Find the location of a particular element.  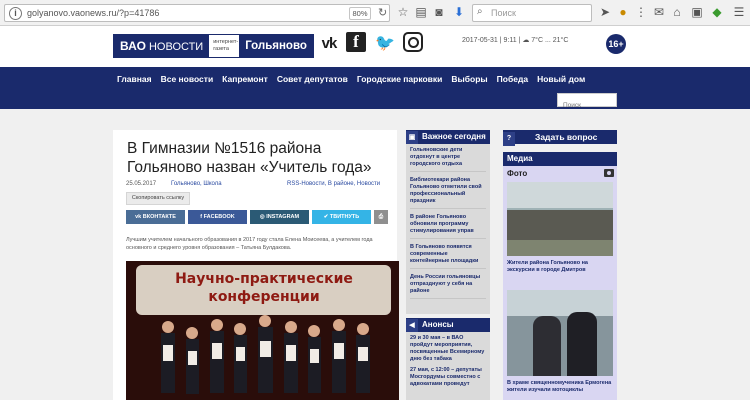

announcements-heading: ◀ Анонсы is located at coordinates (448, 325).